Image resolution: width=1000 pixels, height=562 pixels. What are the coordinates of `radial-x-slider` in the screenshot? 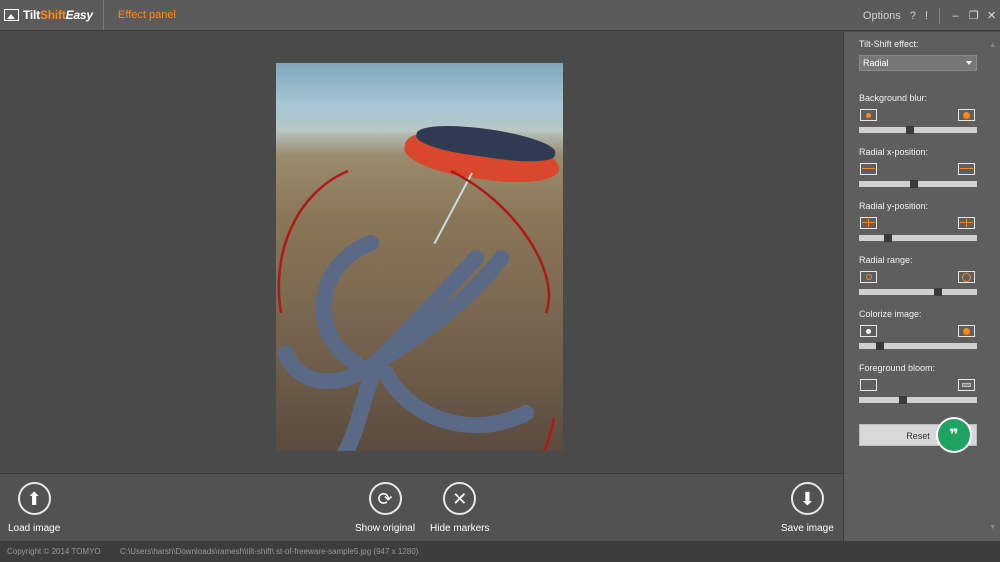 It's located at (918, 184).